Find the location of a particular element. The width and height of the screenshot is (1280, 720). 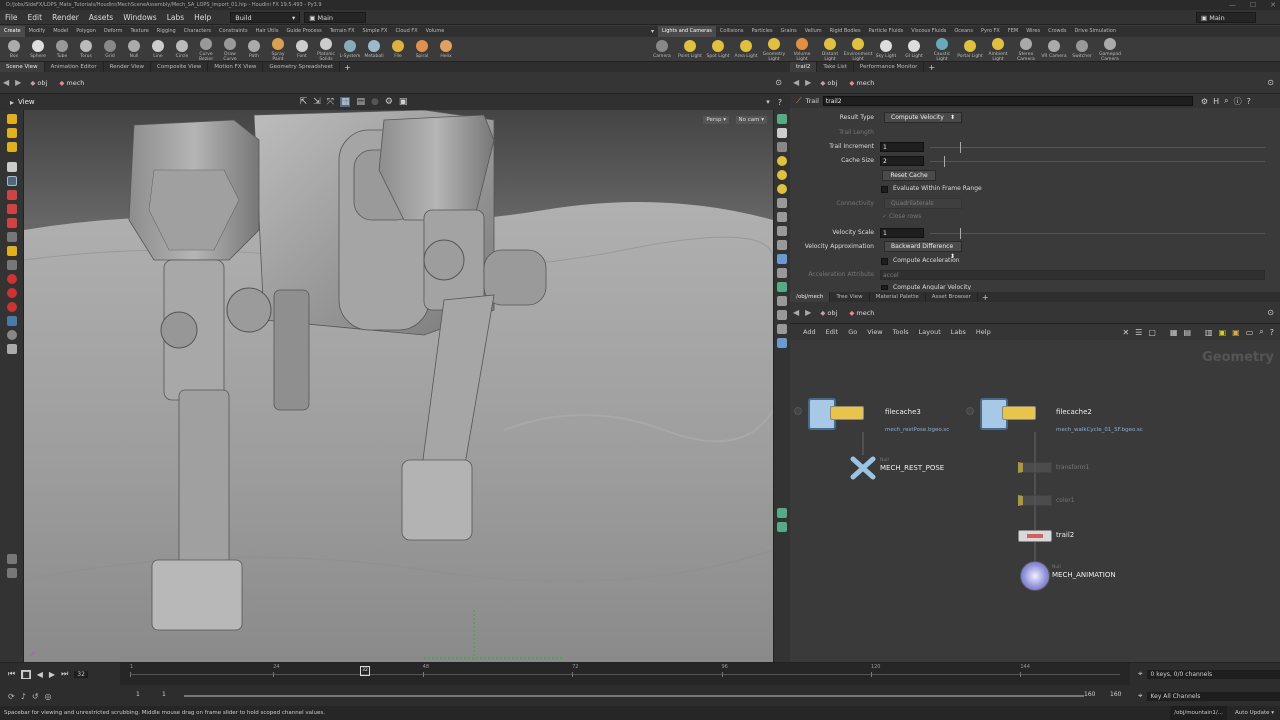

shelf-tab-texture: Texture is located at coordinates (139, 31).